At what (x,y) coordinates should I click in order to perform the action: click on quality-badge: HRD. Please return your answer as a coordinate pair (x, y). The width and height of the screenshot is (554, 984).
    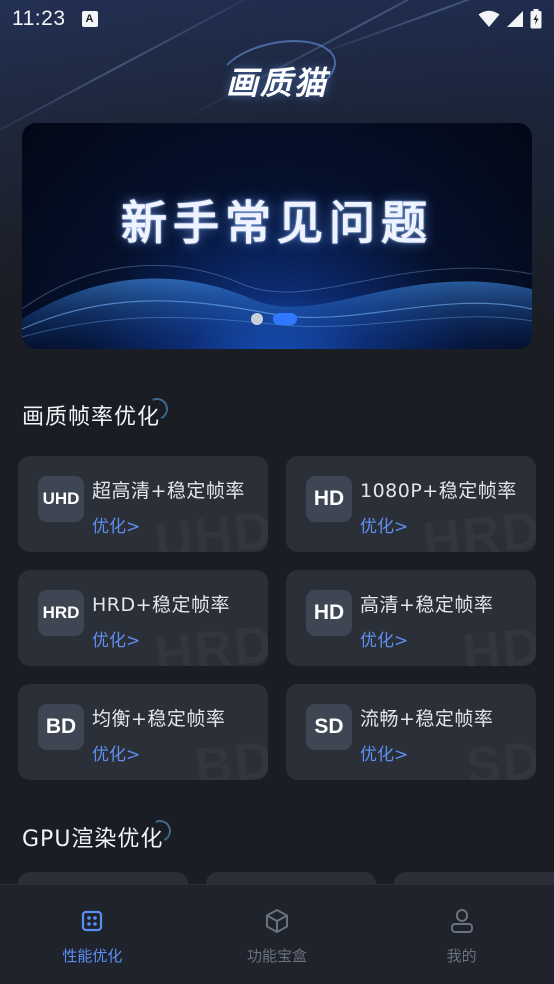
    Looking at the image, I should click on (61, 613).